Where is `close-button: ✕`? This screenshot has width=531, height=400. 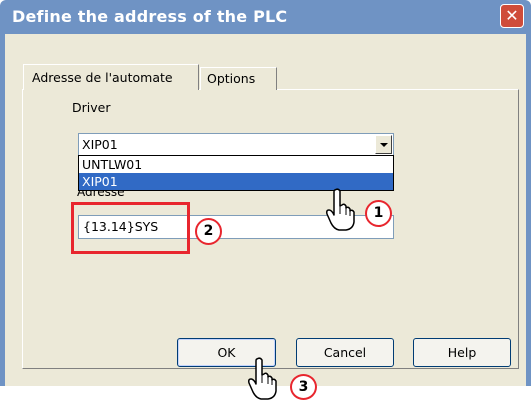
close-button: ✕ is located at coordinates (512, 16).